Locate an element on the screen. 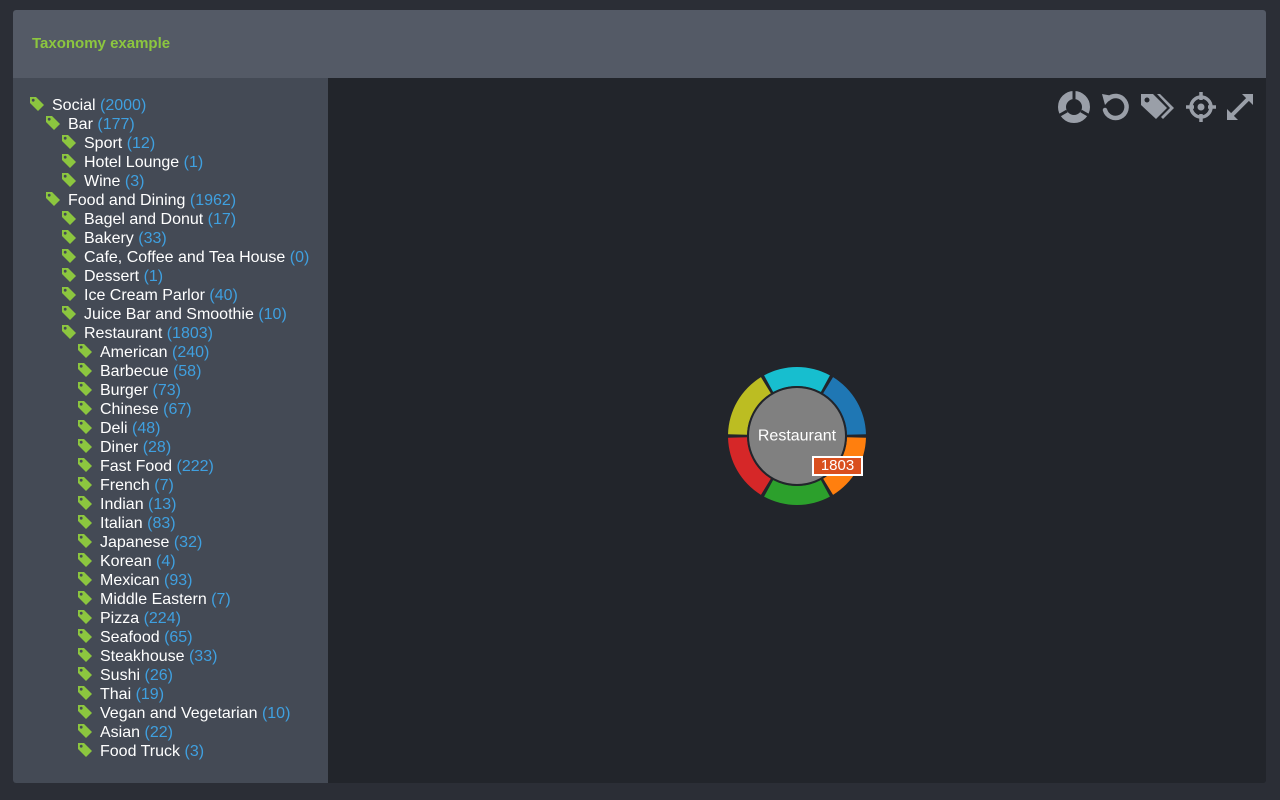 The height and width of the screenshot is (800, 1280). tree-item-label: Bakery is located at coordinates (109, 238).